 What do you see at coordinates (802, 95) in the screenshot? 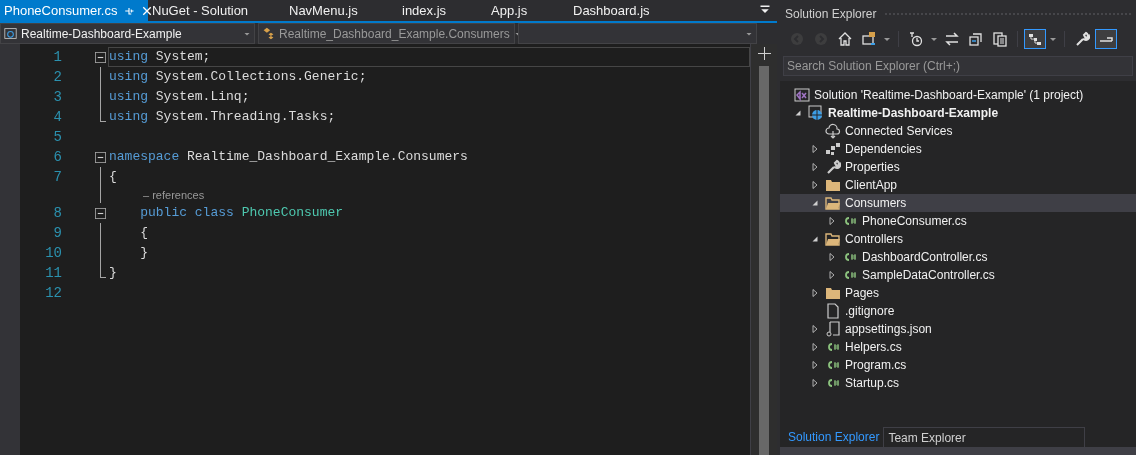
I see `solution-icon` at bounding box center [802, 95].